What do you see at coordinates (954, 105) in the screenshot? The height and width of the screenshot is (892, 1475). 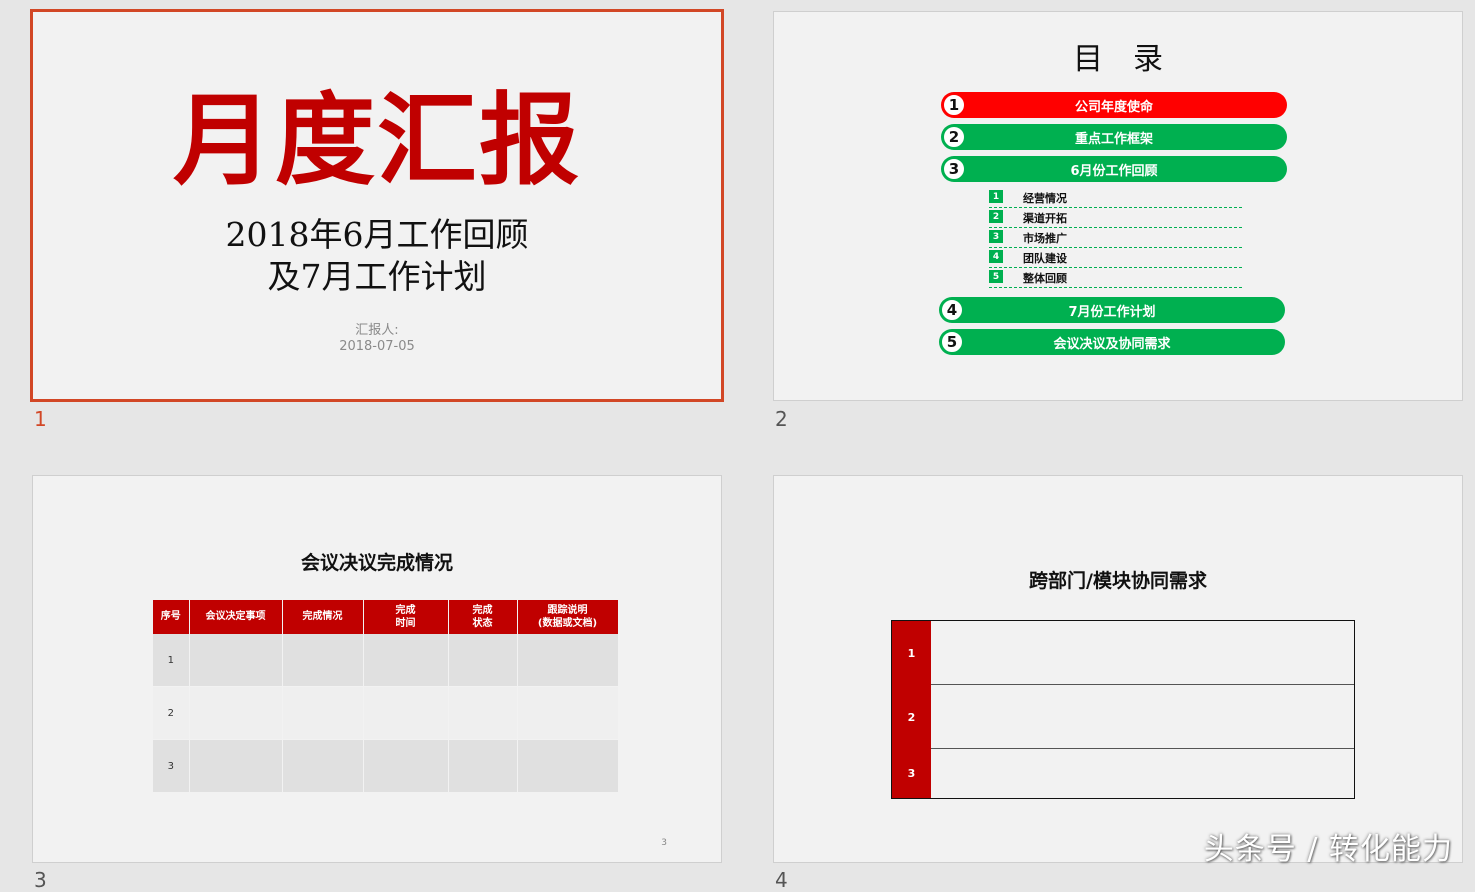 I see `toc-item-number: 1` at bounding box center [954, 105].